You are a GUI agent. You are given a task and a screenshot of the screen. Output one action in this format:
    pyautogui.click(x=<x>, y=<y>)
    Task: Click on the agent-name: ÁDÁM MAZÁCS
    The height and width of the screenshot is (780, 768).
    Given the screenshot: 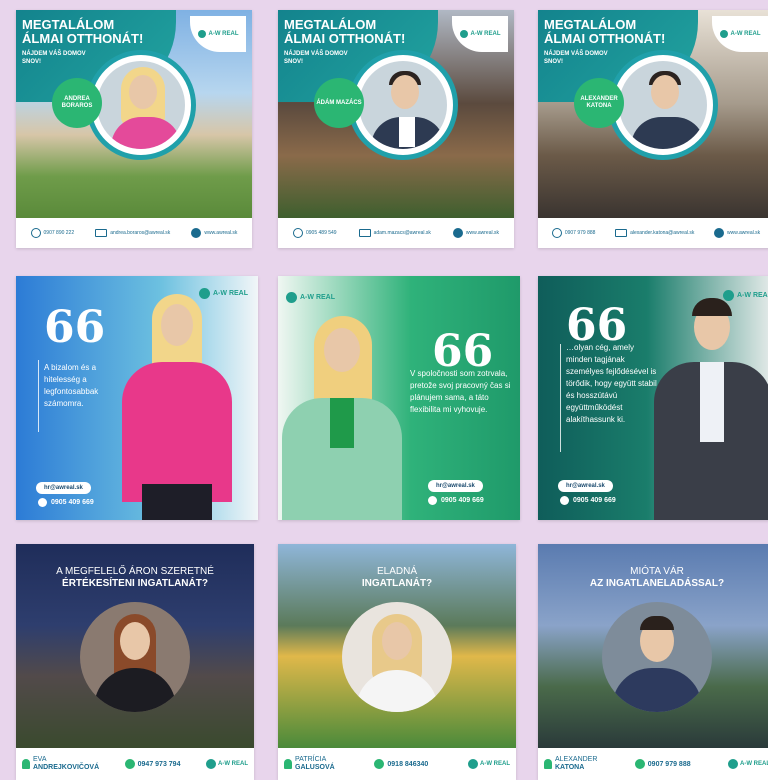 What is the action you would take?
    pyautogui.click(x=339, y=103)
    